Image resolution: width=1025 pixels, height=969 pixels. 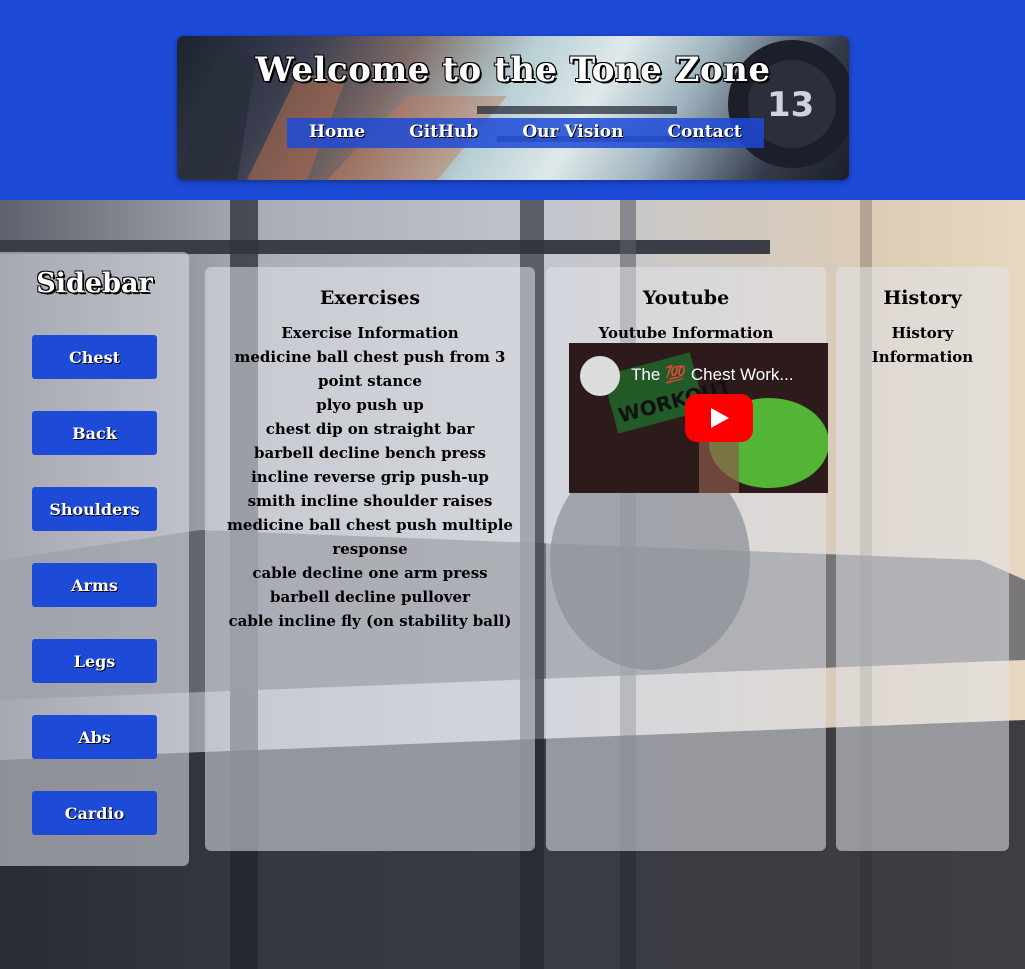 I want to click on exercise-item: plyo push up, so click(x=370, y=405).